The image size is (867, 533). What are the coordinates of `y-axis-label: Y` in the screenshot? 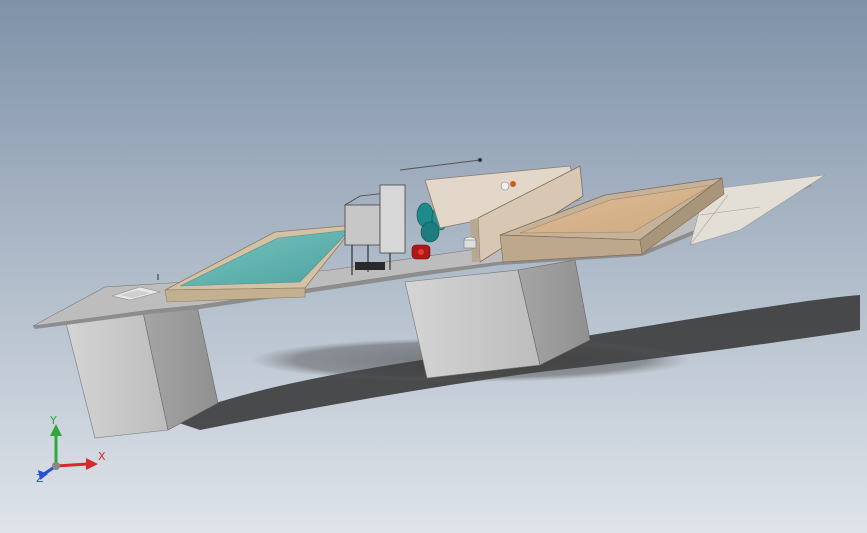 It's located at (53, 420).